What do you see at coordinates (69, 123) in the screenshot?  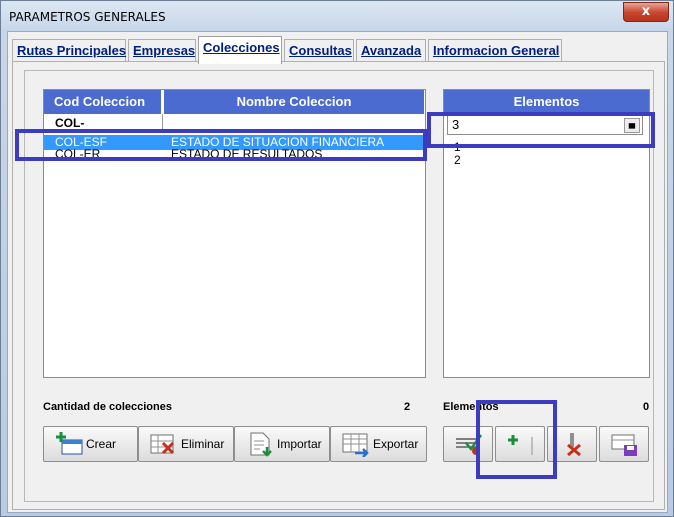 I see `new-code-input: COL-` at bounding box center [69, 123].